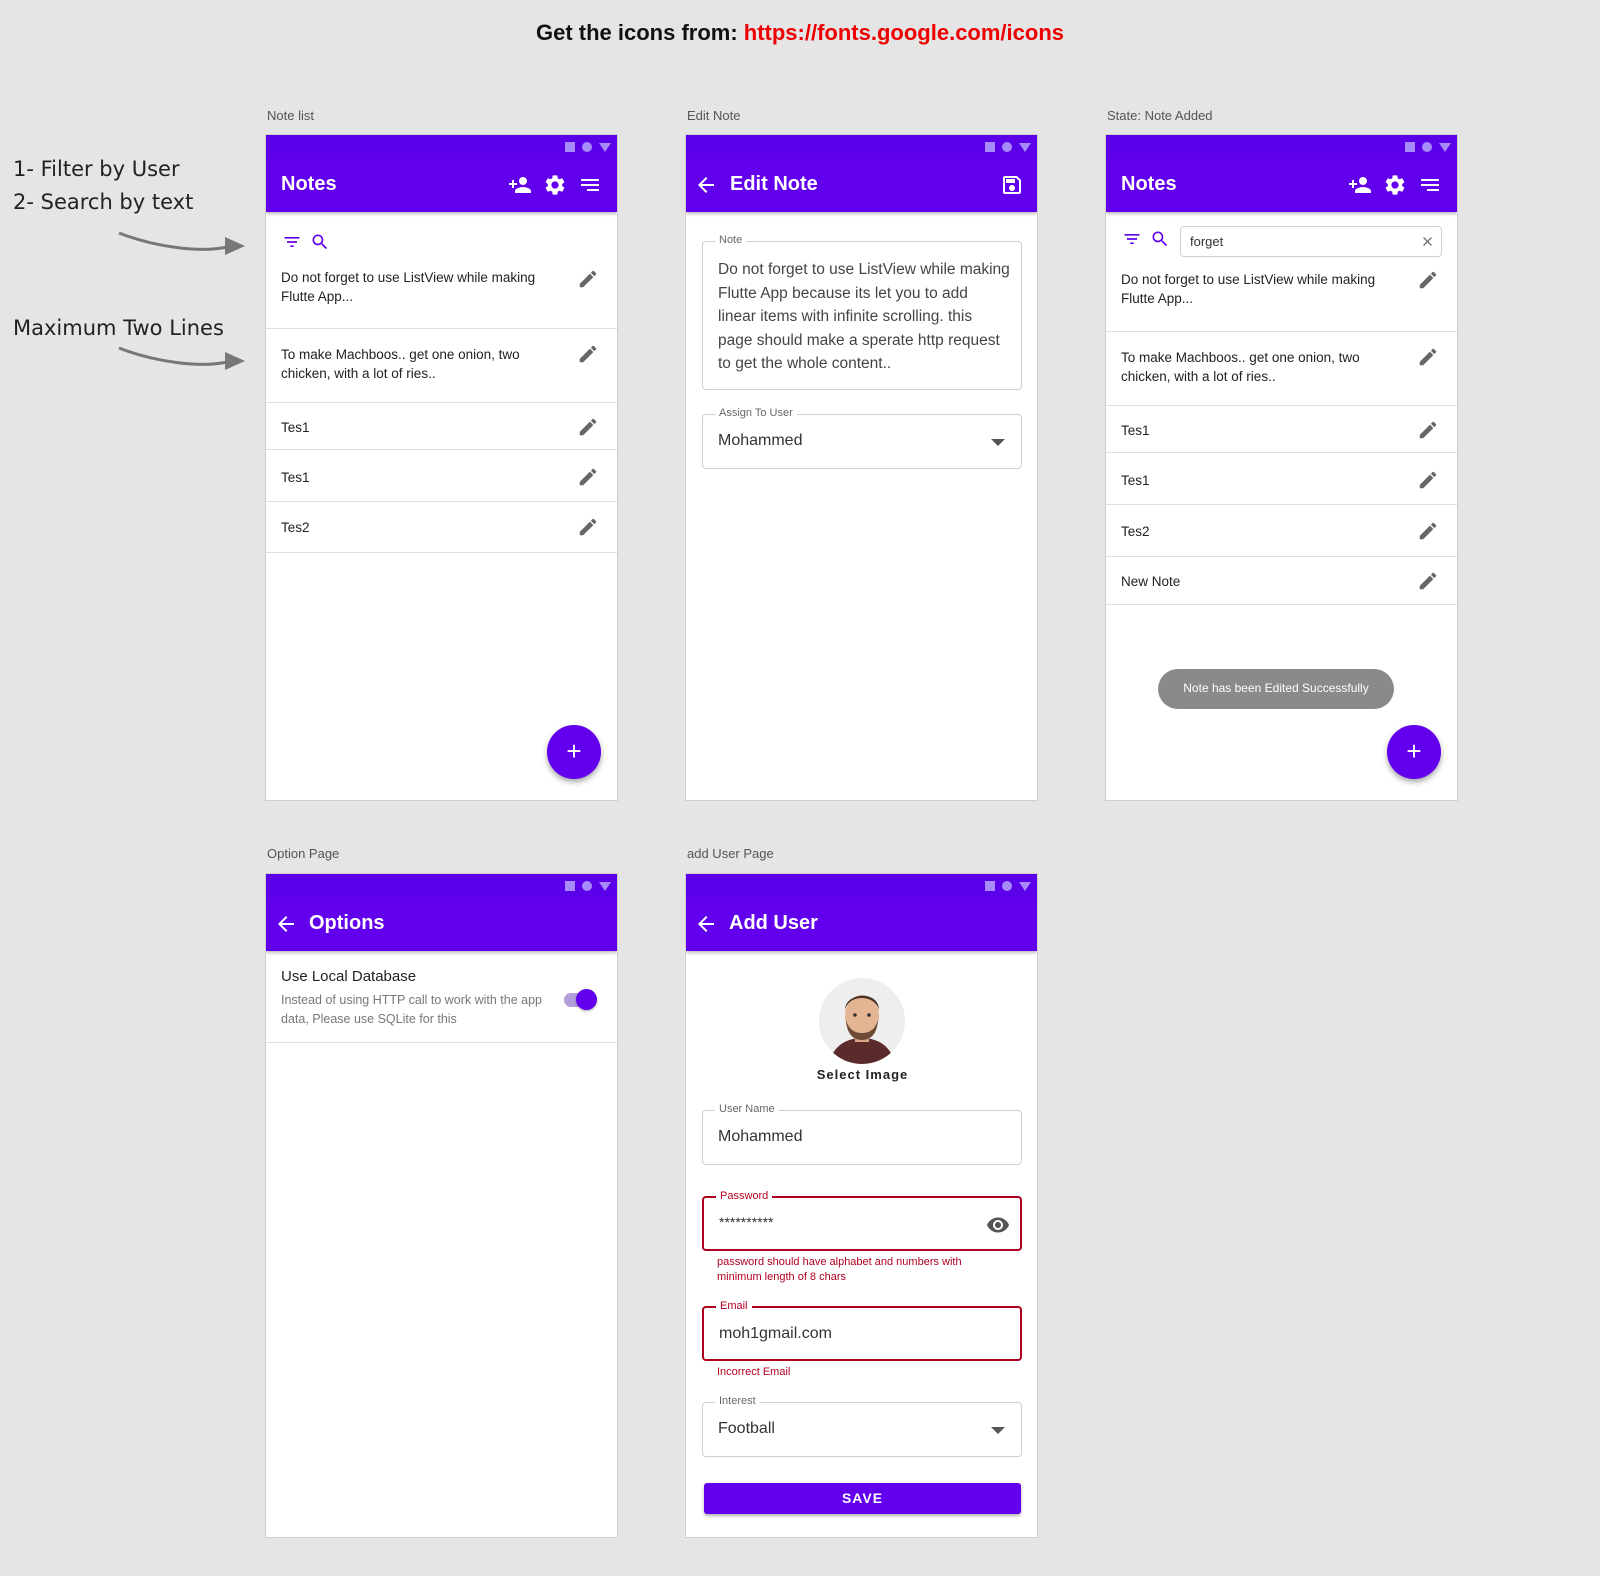  Describe the element at coordinates (862, 1220) in the screenshot. I see `password-field: Password **********` at that location.